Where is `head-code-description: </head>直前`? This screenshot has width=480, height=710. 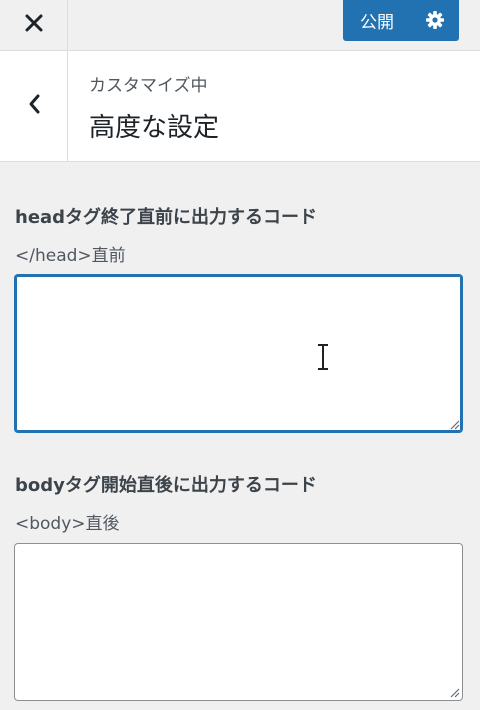 head-code-description: </head>直前 is located at coordinates (70, 256).